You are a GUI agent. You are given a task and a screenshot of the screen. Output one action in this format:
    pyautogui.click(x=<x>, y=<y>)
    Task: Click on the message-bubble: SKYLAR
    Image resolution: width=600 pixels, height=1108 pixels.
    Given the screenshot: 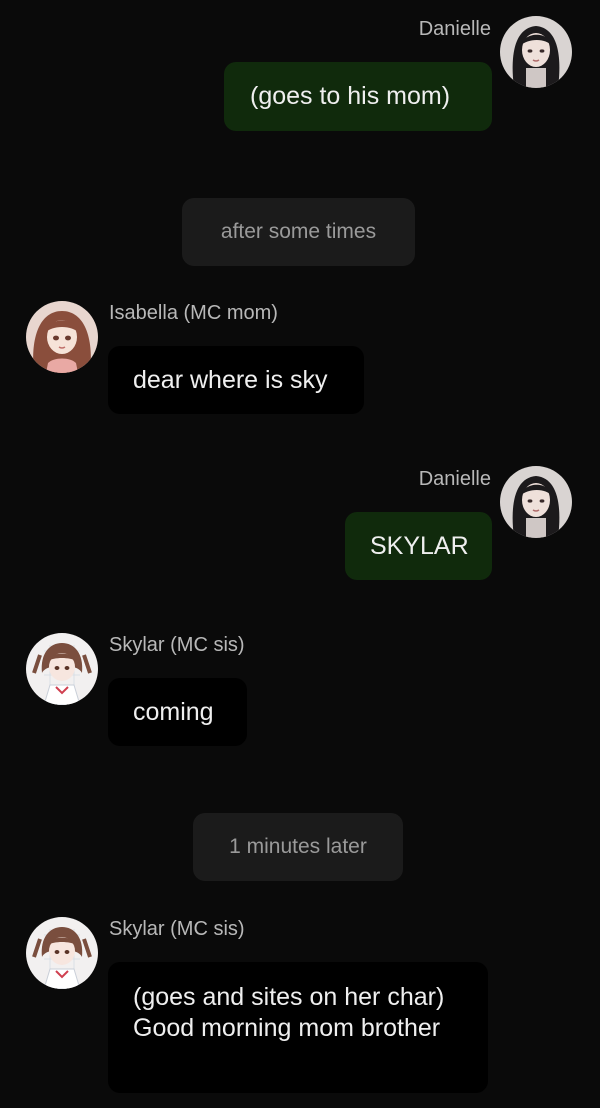 What is the action you would take?
    pyautogui.click(x=418, y=546)
    